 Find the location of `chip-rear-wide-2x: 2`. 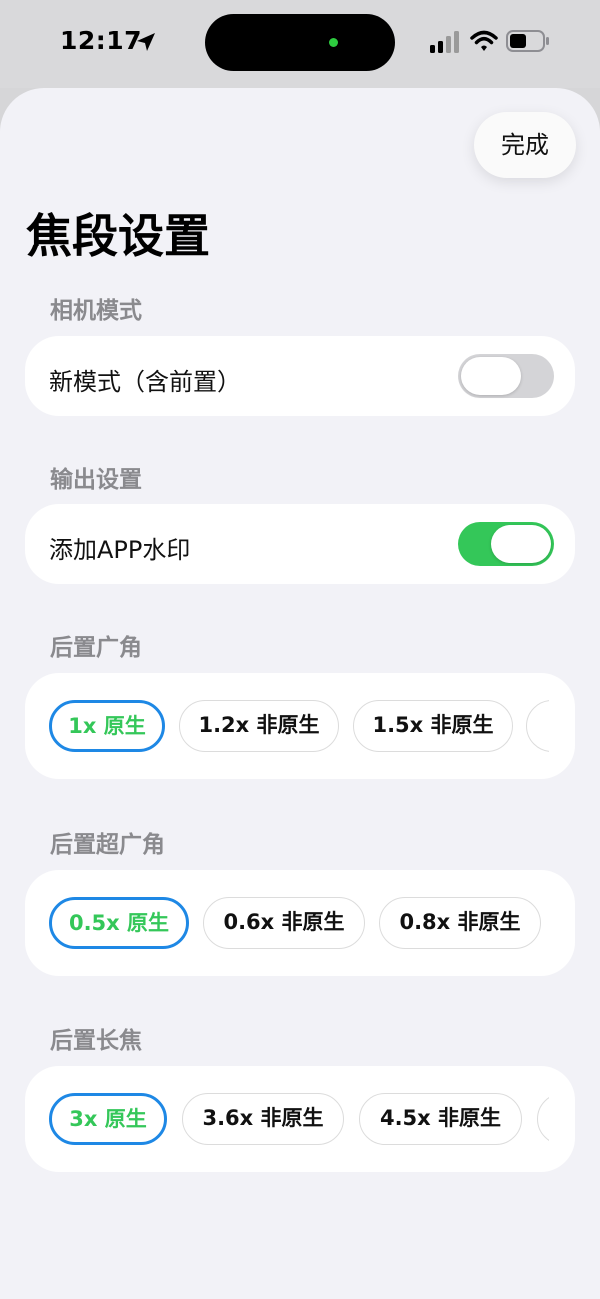

chip-rear-wide-2x: 2 is located at coordinates (537, 726).